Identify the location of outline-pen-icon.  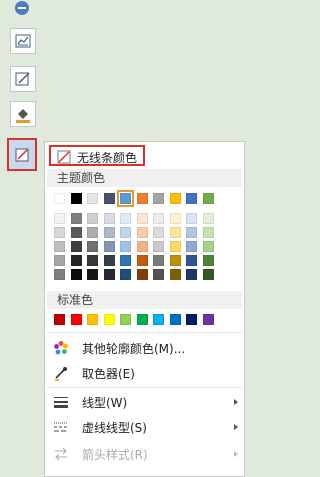
(22, 155).